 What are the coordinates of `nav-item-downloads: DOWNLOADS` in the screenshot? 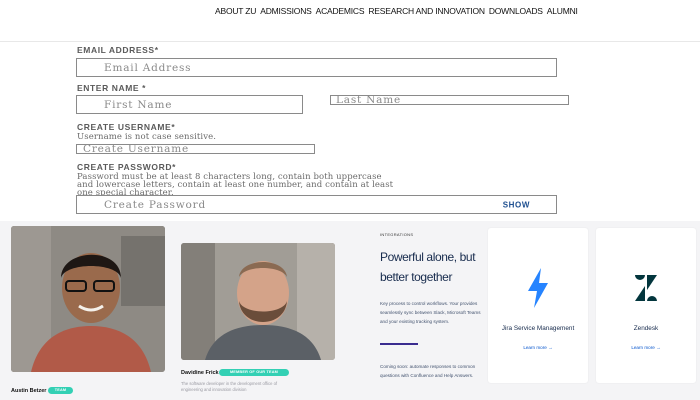 It's located at (516, 11).